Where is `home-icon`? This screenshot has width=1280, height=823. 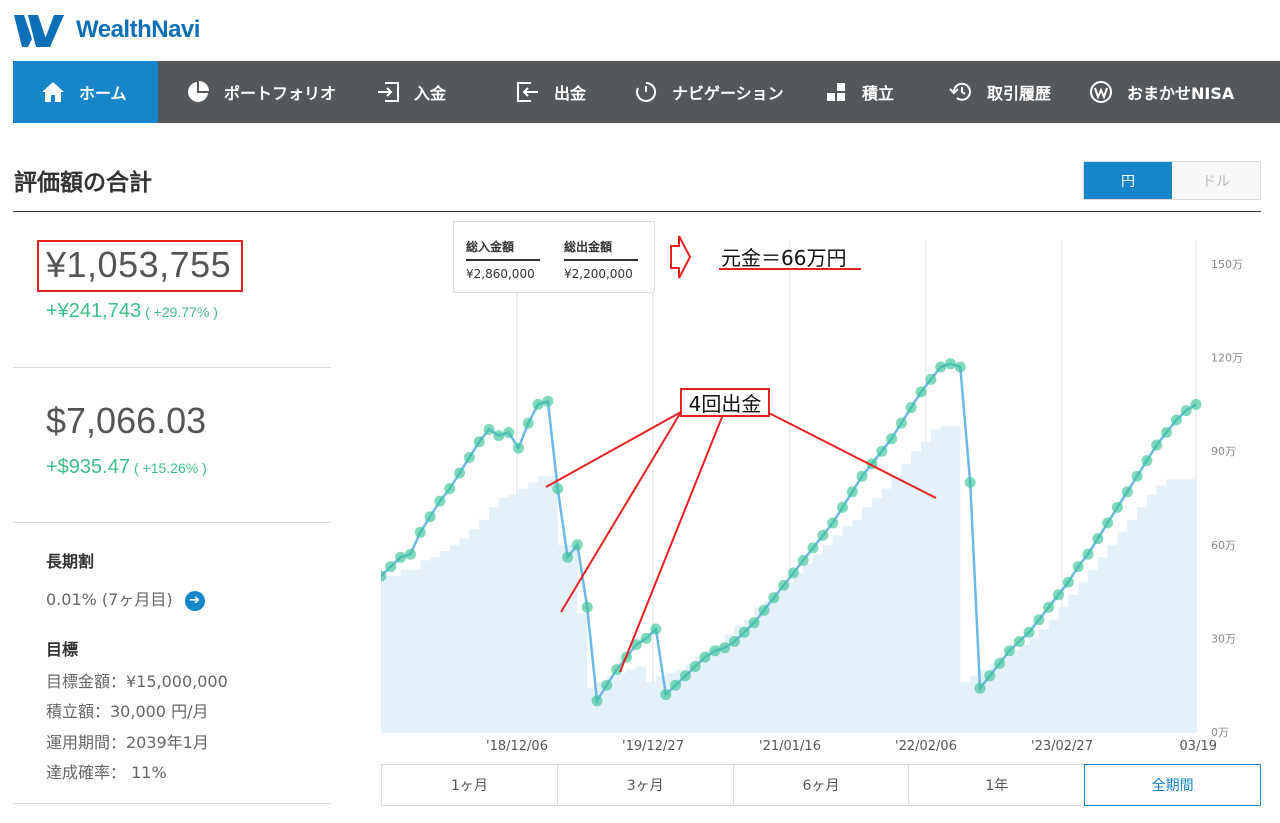
home-icon is located at coordinates (53, 92).